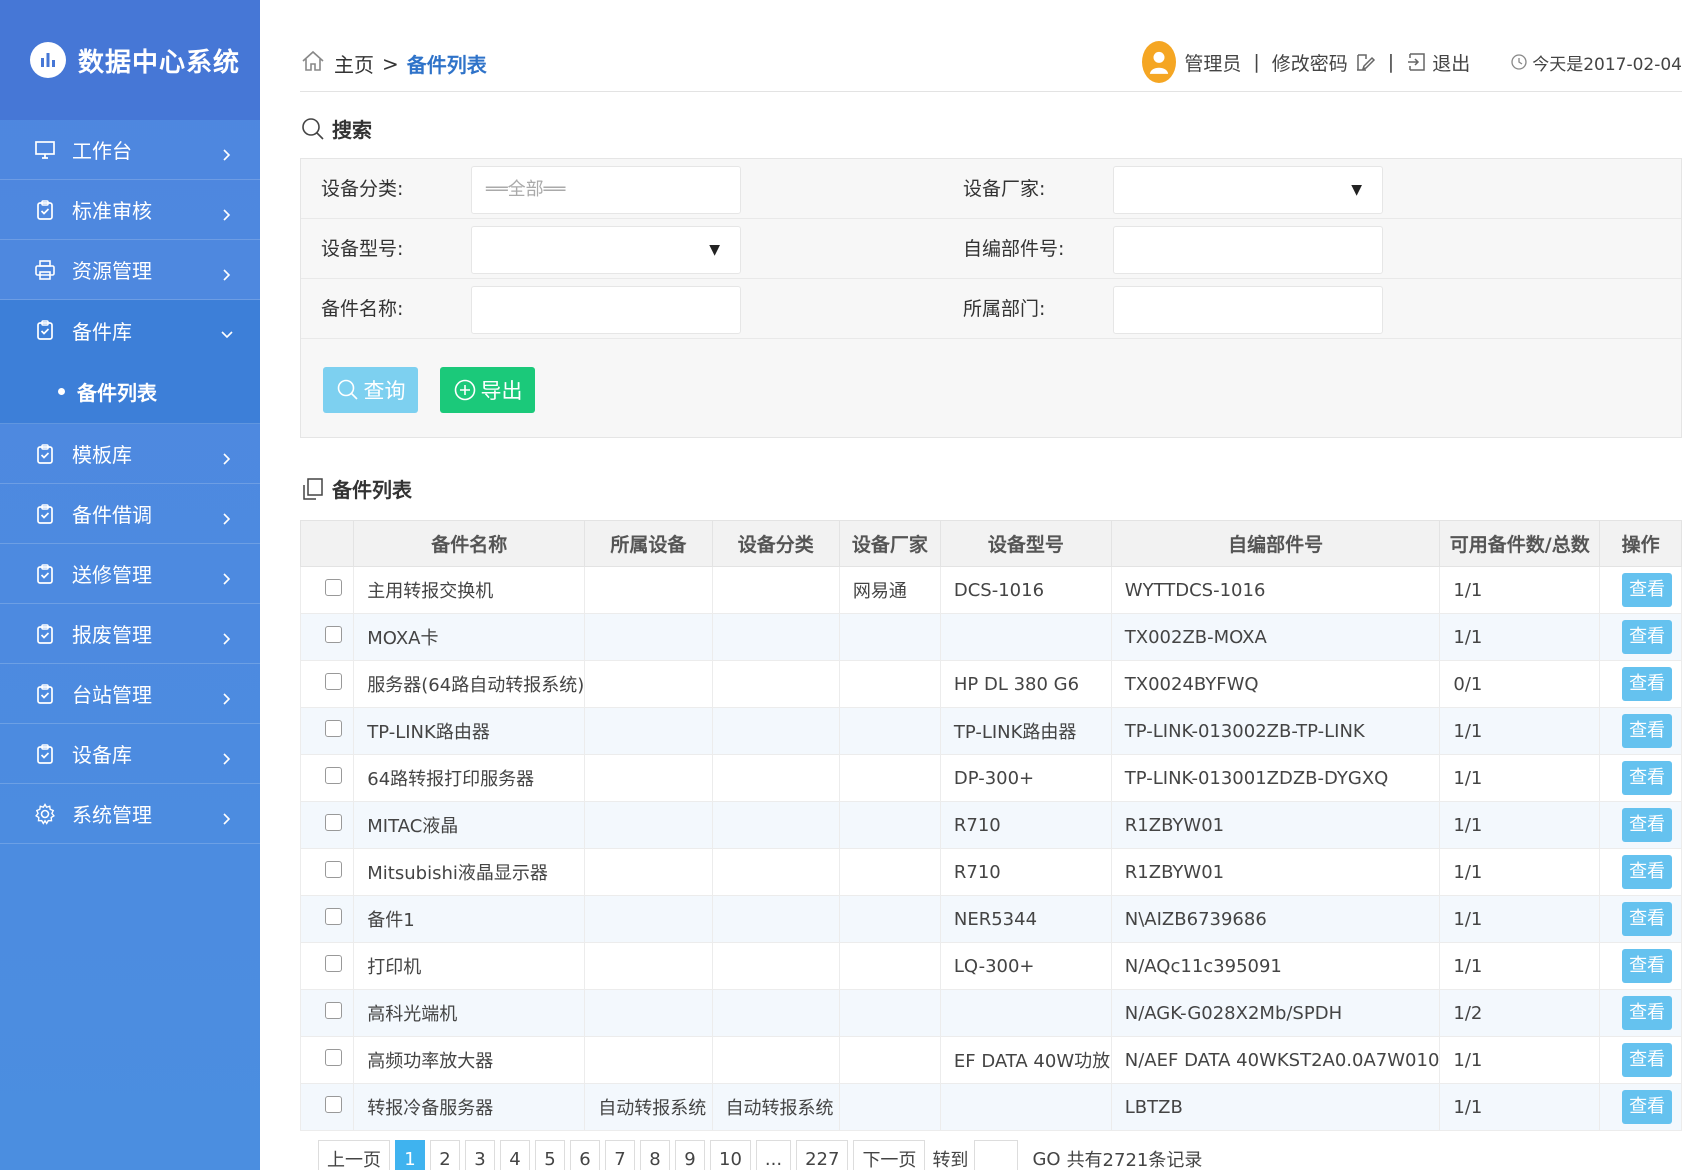 This screenshot has width=1682, height=1170. I want to click on edit-icon, so click(1365, 62).